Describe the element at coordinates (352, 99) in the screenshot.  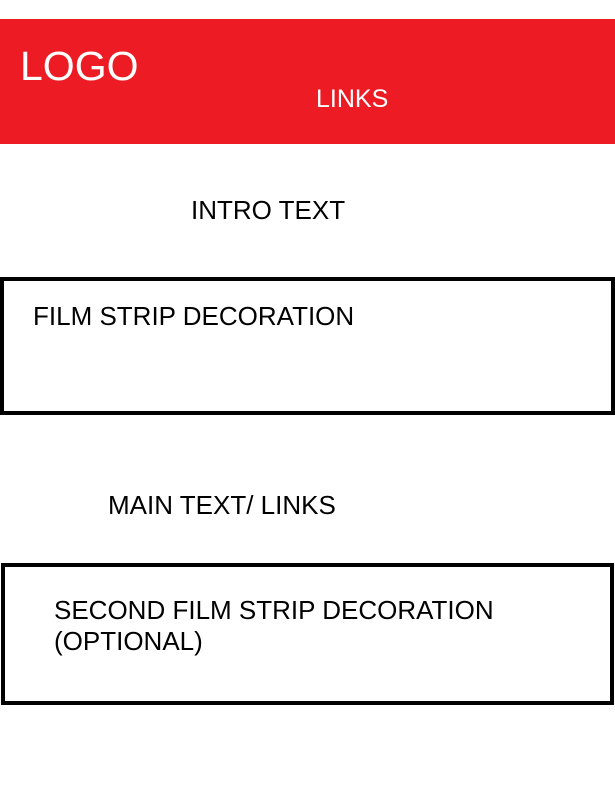
I see `header-links: LINKS` at that location.